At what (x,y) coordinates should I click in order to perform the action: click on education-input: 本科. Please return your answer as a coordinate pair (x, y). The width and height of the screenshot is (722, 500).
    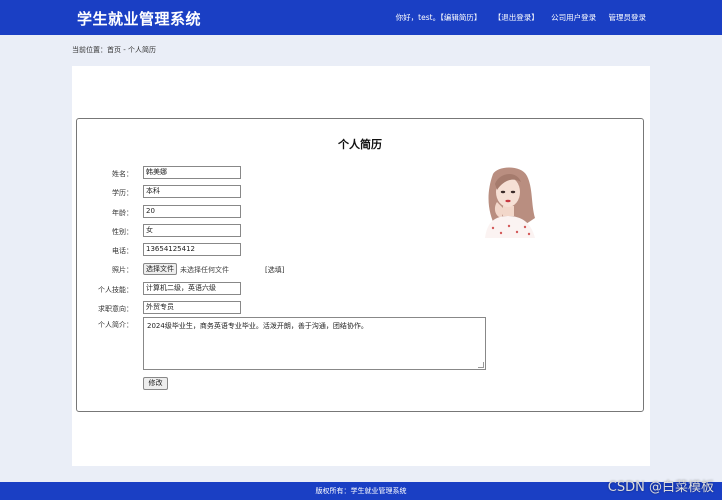
    Looking at the image, I should click on (192, 191).